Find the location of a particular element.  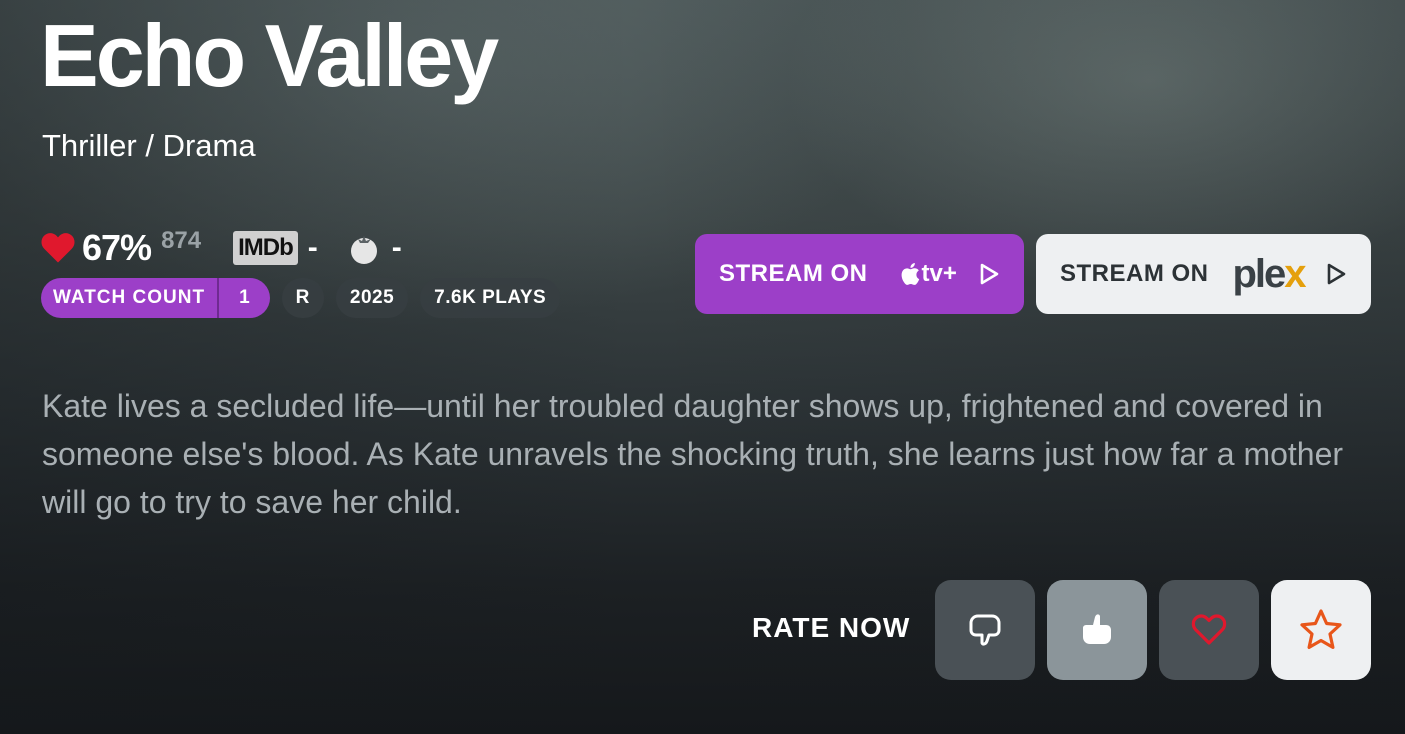

content-rating-badge: R is located at coordinates (302, 298).